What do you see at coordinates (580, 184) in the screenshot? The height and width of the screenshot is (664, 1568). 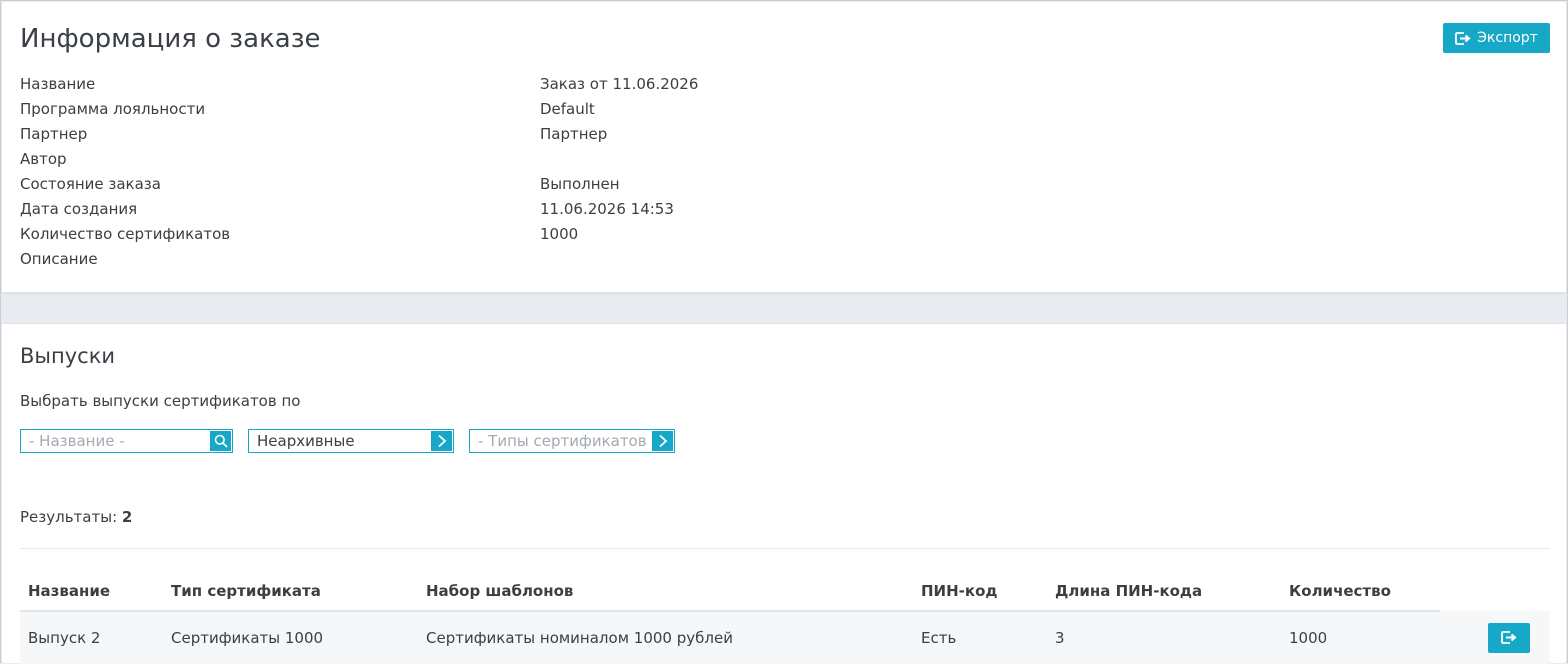 I see `info-value: Выполнен` at bounding box center [580, 184].